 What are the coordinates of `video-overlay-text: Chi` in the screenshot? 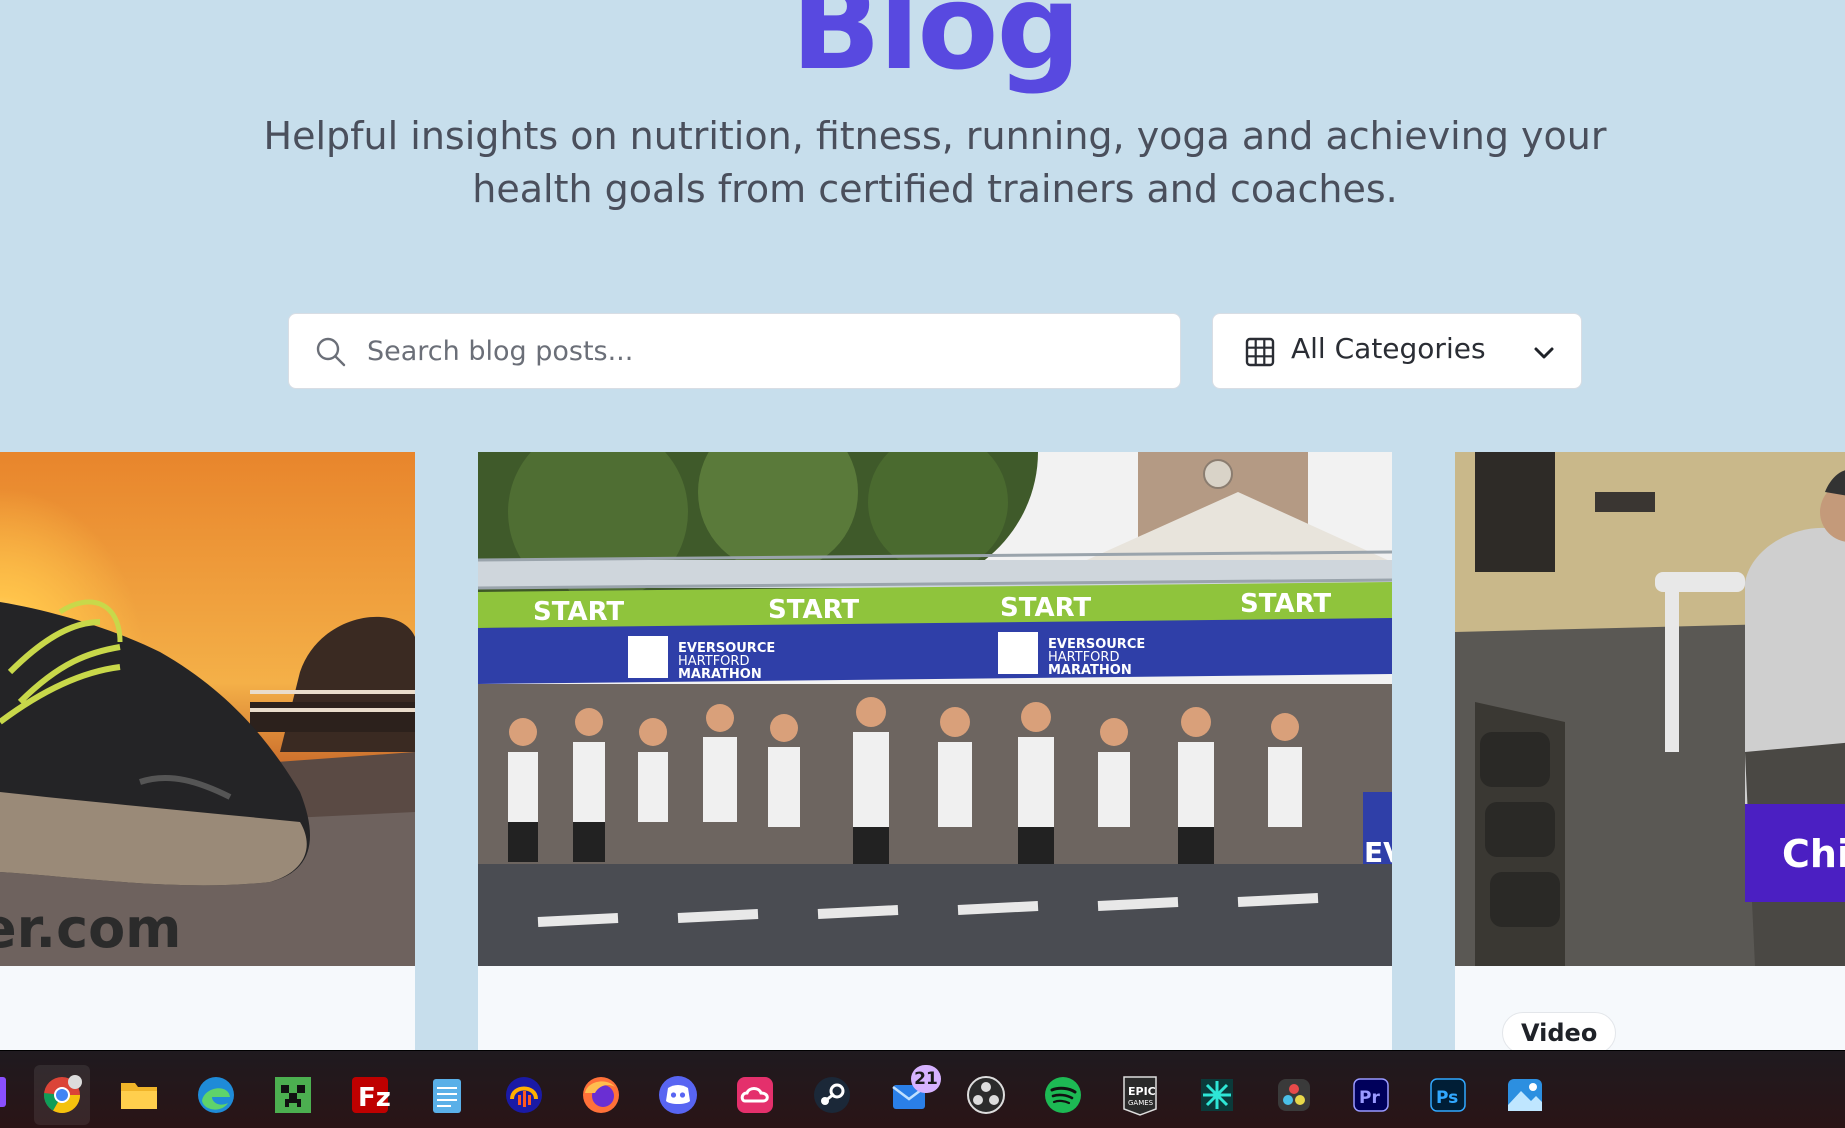 It's located at (1813, 854).